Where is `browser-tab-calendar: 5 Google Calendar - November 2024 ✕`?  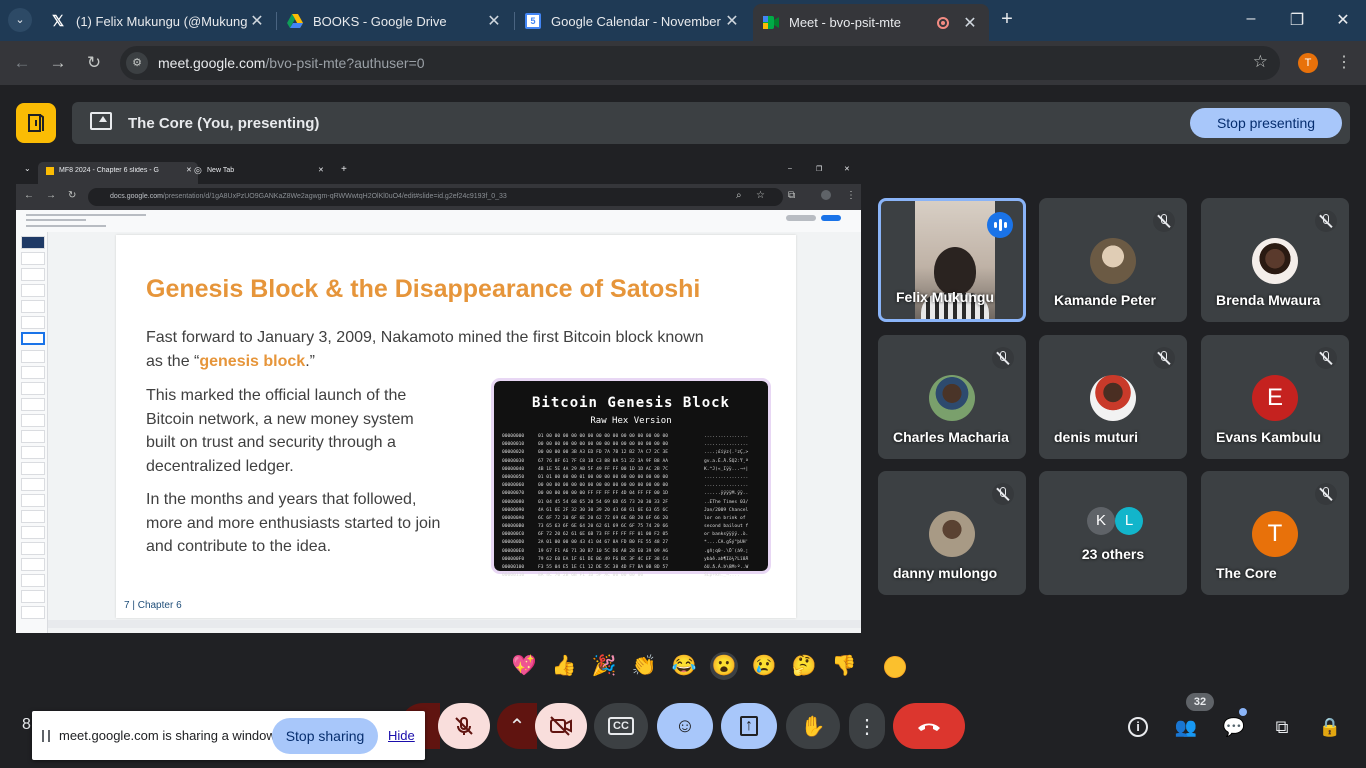
browser-tab-calendar: 5 Google Calendar - November 2024 ✕ is located at coordinates (633, 21).